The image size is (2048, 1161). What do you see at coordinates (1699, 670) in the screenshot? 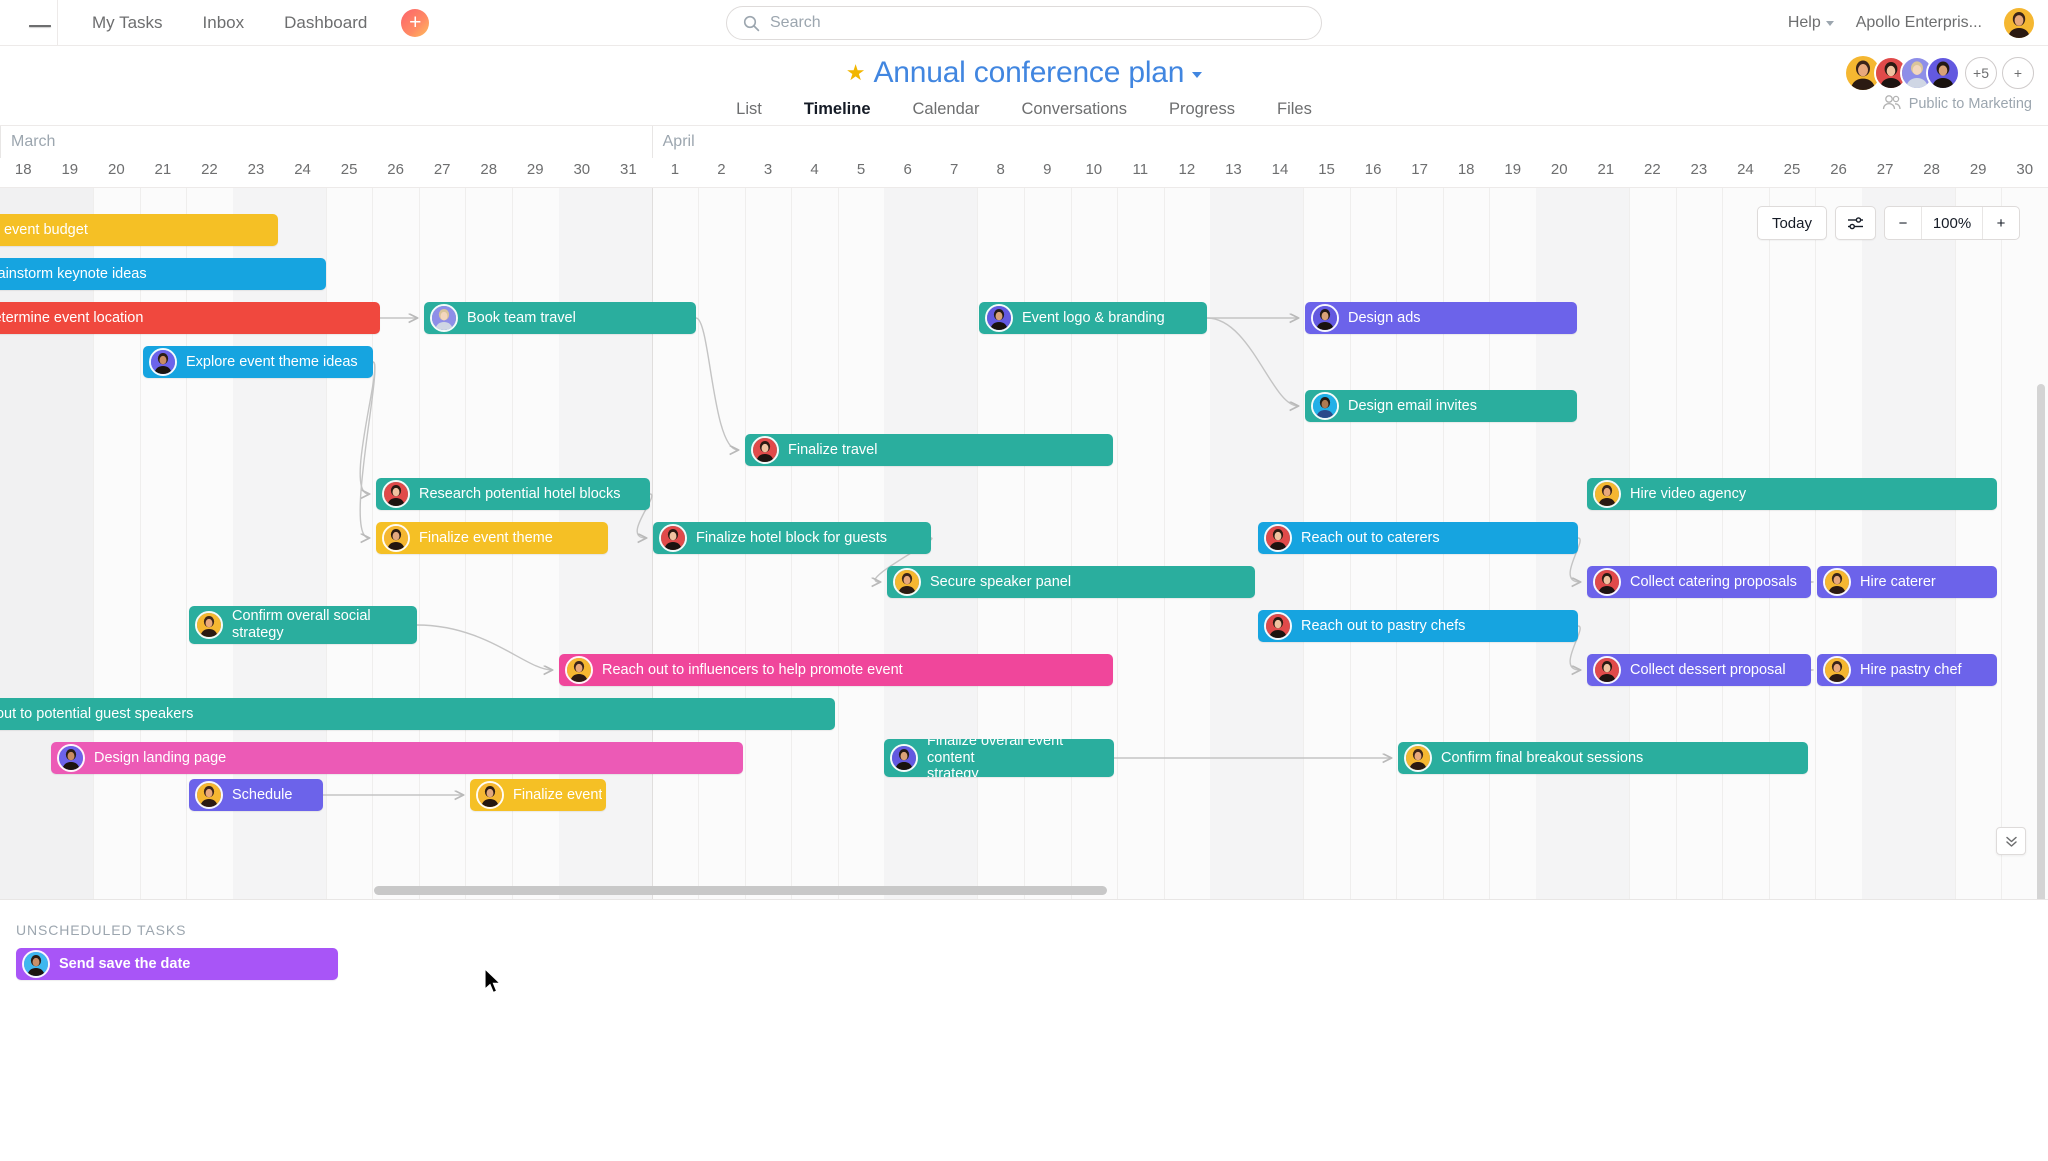
I see `timeline-task-bar: Collect dessert proposal` at bounding box center [1699, 670].